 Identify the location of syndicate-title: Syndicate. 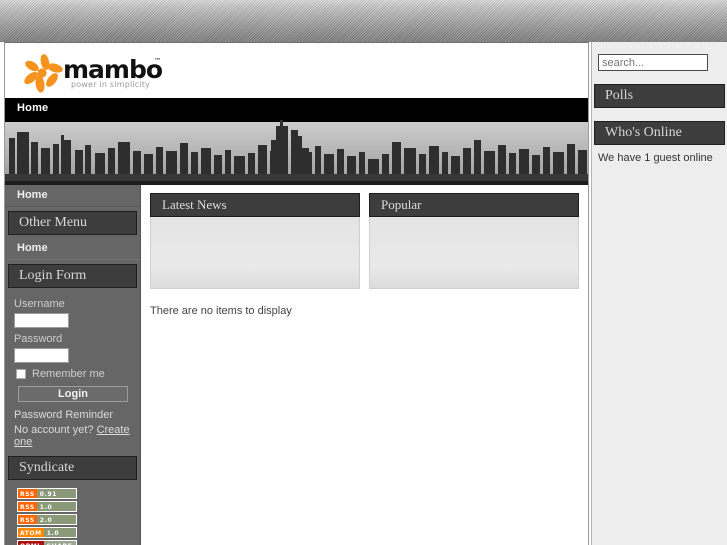
(72, 468).